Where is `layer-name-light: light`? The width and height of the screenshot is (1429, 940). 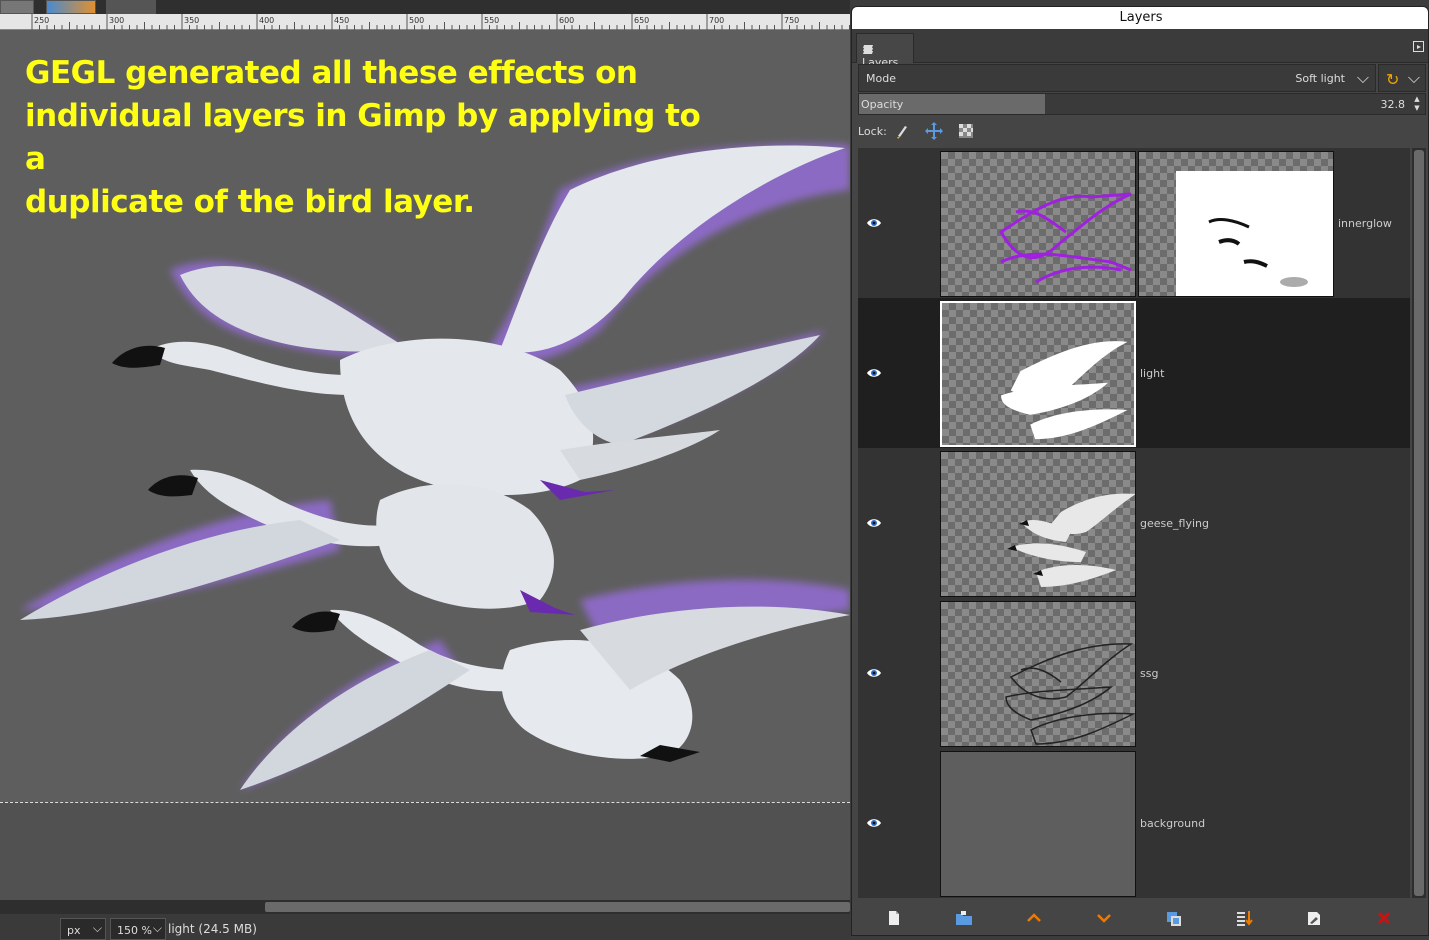
layer-name-light: light is located at coordinates (1152, 373).